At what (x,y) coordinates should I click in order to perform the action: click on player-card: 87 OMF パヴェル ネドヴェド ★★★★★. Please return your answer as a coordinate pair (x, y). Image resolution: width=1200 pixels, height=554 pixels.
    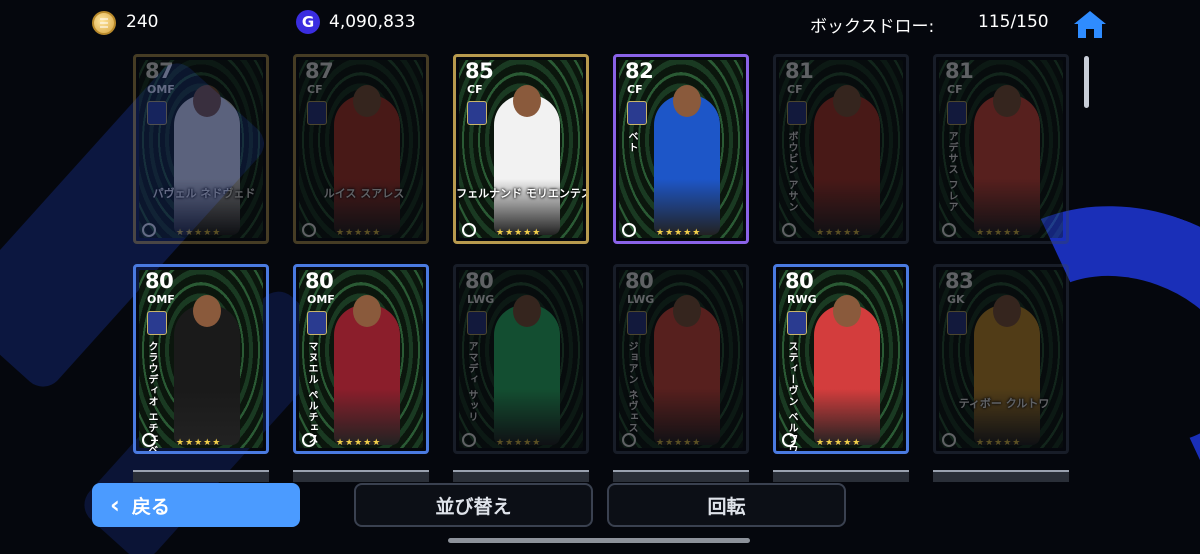
    Looking at the image, I should click on (201, 149).